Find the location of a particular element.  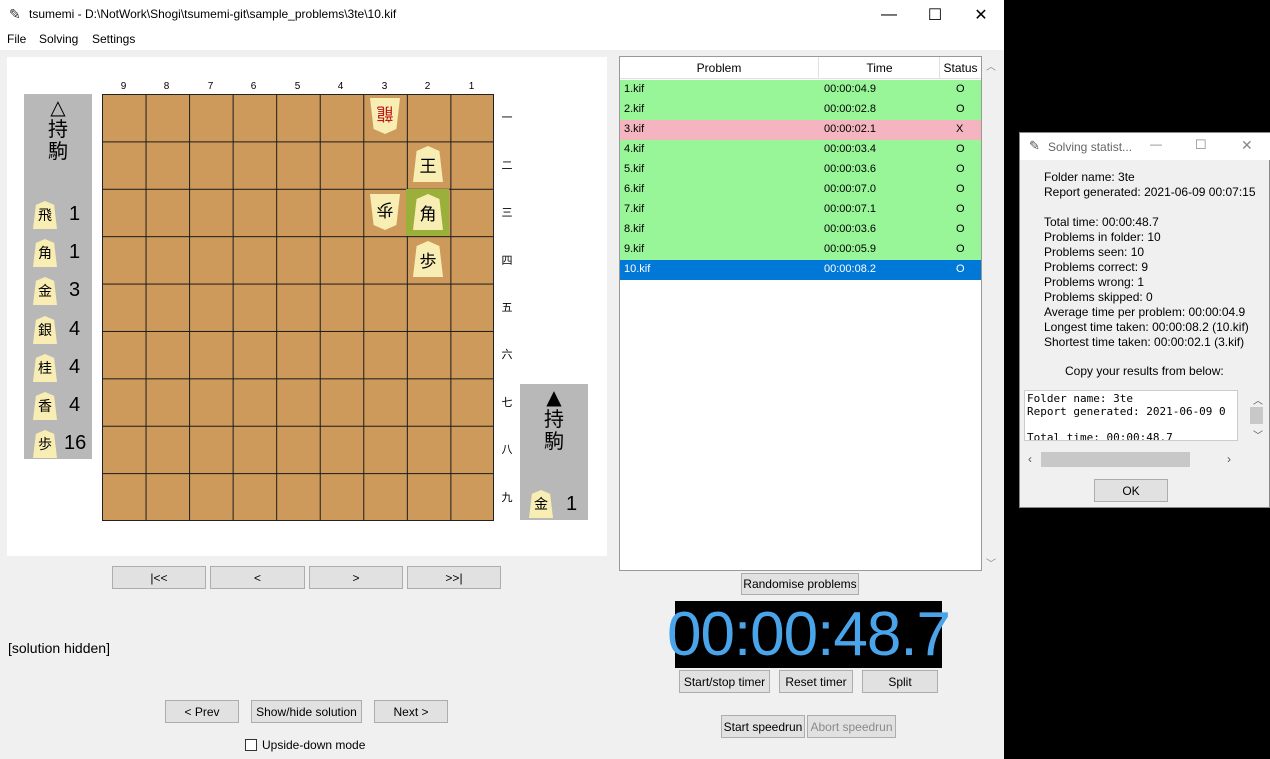

board-piece-king: 王 is located at coordinates (428, 164).